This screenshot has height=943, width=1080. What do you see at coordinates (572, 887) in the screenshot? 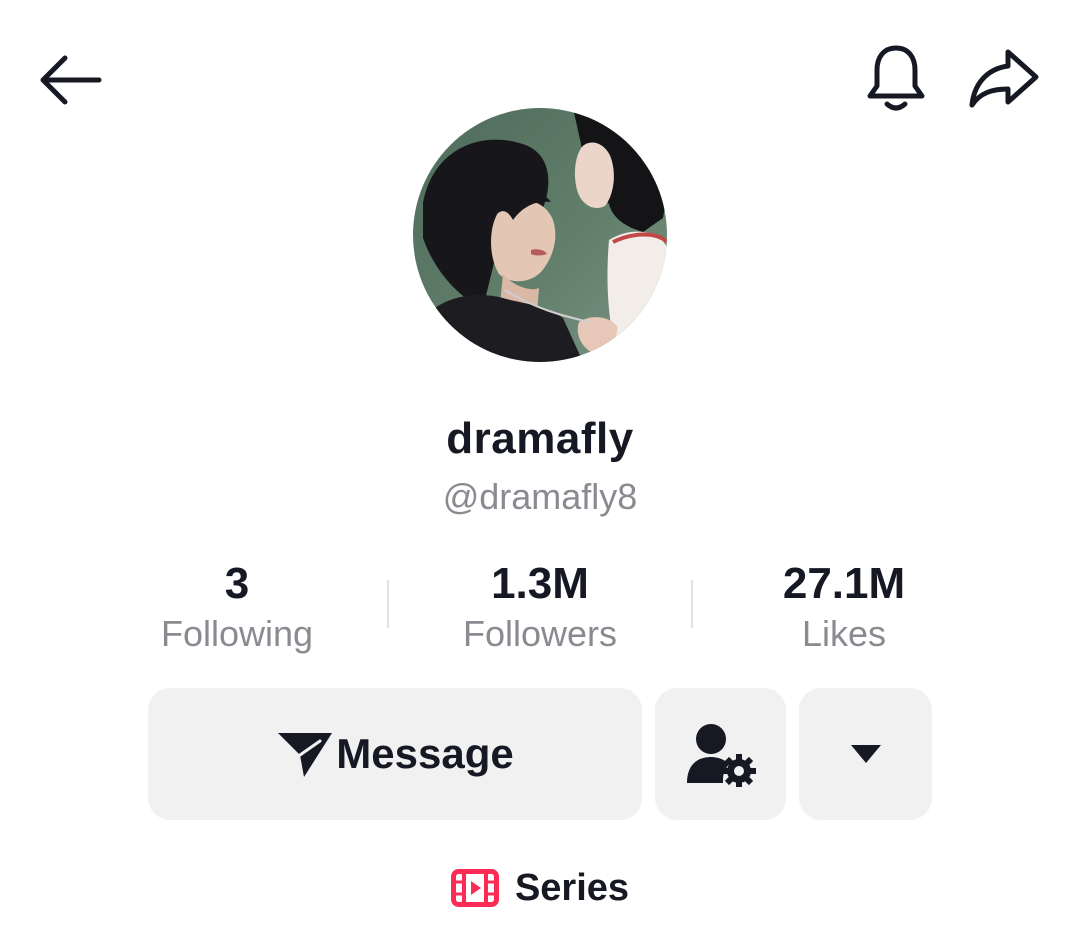
I see `tab-series-label: Series` at bounding box center [572, 887].